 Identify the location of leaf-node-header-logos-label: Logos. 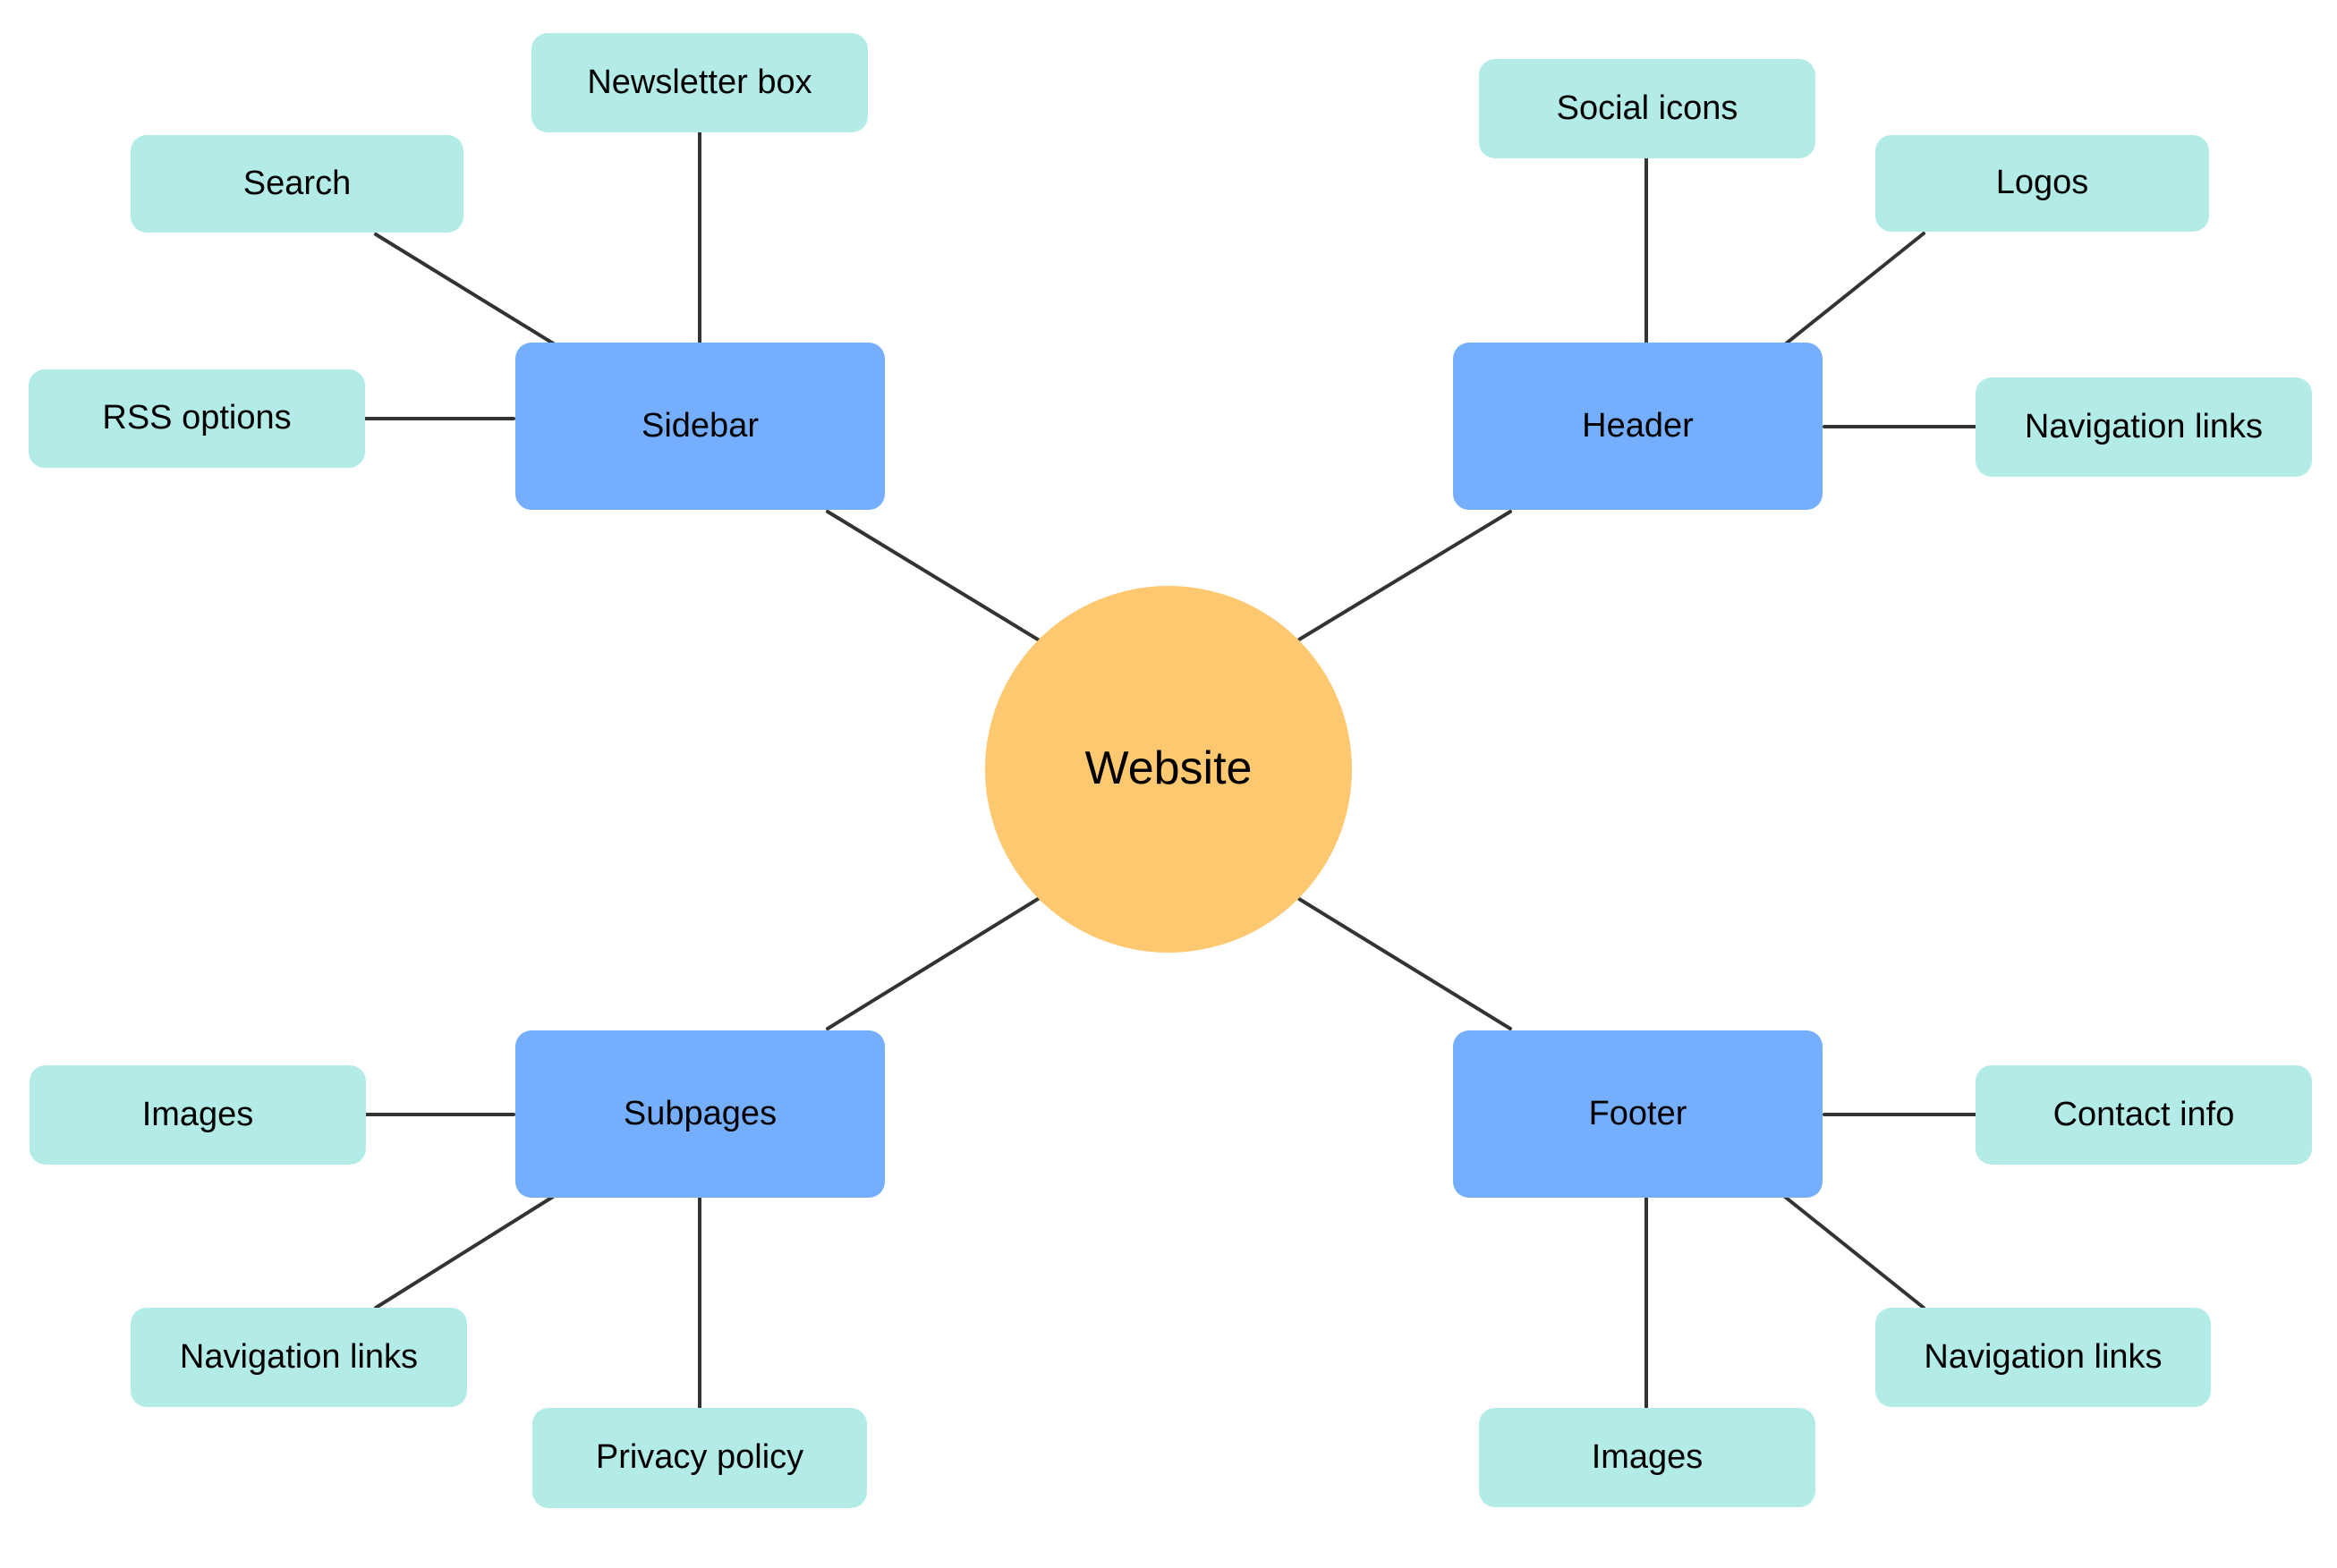
(2042, 183).